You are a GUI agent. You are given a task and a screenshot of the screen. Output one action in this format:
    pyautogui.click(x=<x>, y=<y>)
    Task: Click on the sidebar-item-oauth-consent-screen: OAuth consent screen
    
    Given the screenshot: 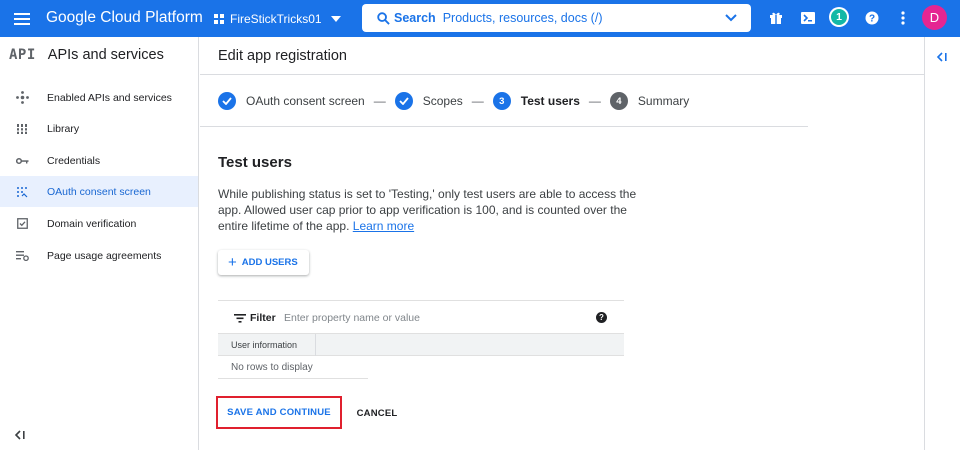 What is the action you would take?
    pyautogui.click(x=99, y=191)
    